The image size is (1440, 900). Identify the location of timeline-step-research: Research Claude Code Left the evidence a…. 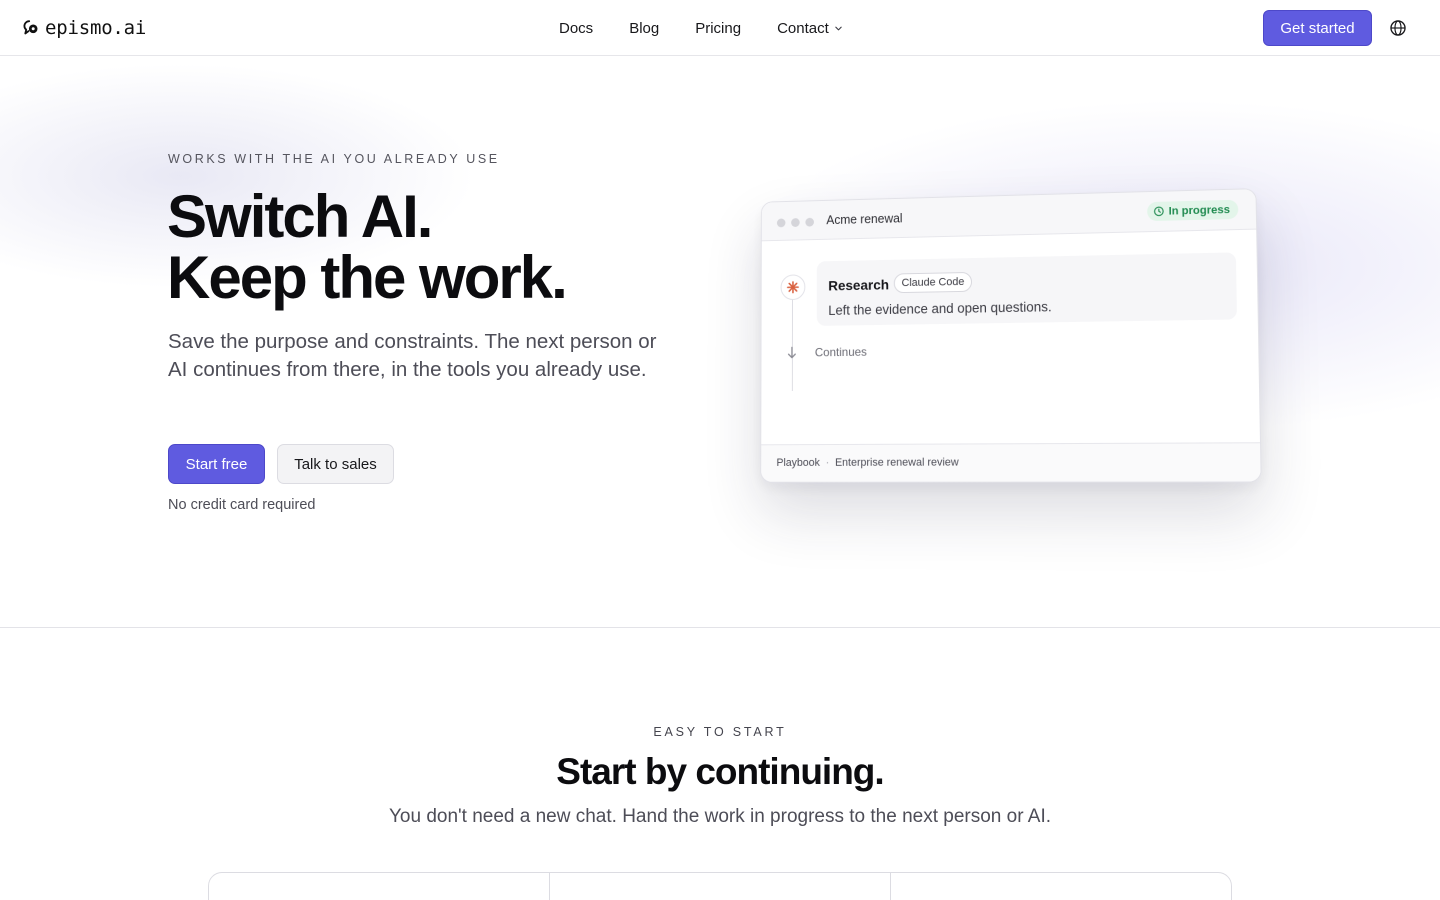
(1027, 289).